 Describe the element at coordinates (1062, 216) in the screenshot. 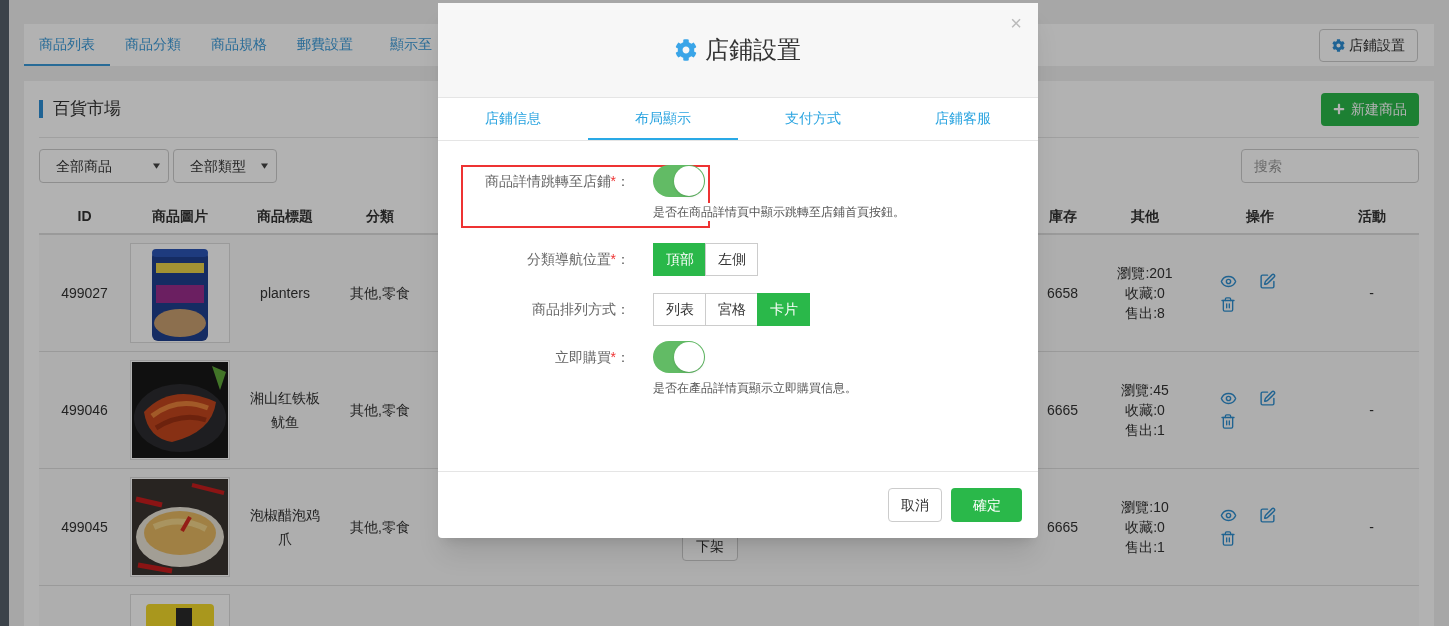

I see `column-header: 庫存` at that location.